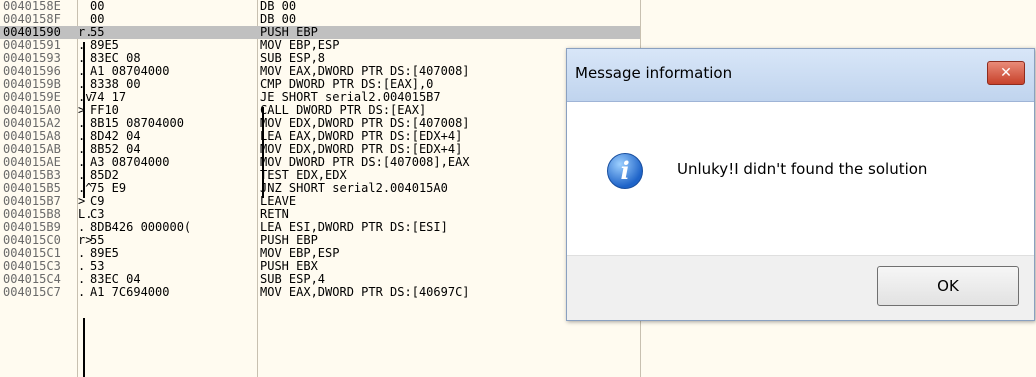 Image resolution: width=1036 pixels, height=377 pixels. I want to click on procedure-bracket, so click(84, 347).